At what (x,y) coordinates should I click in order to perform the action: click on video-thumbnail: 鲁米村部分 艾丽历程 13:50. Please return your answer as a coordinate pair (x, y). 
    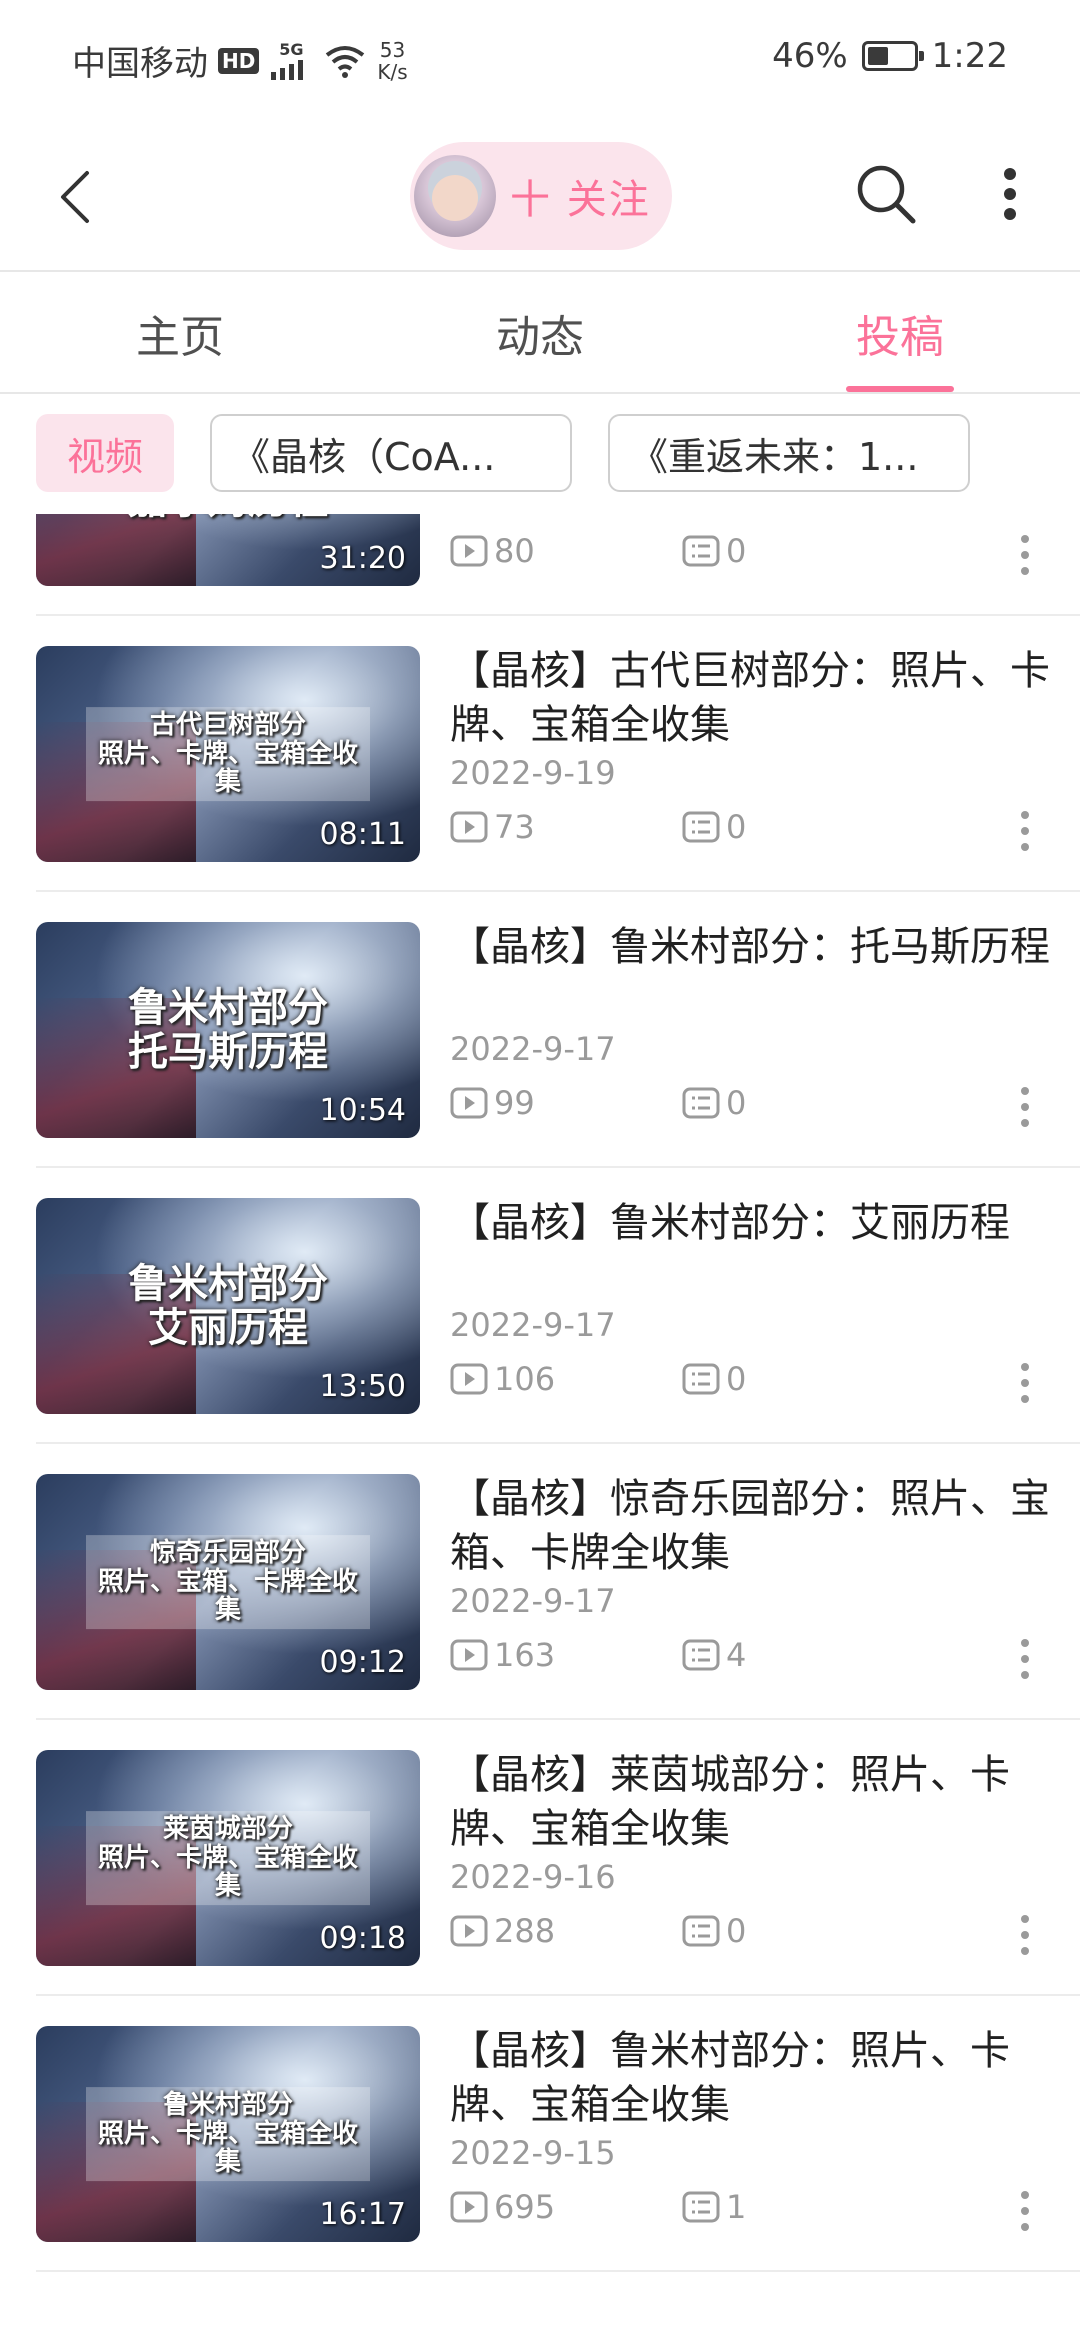
    Looking at the image, I should click on (228, 1306).